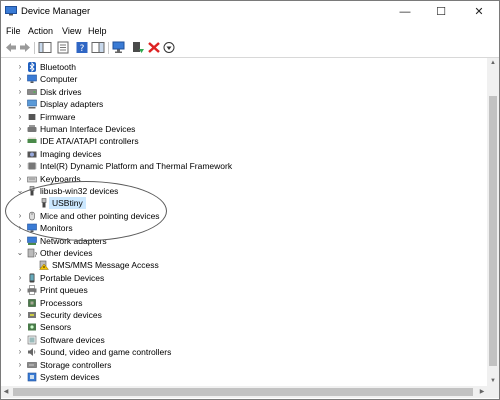 The width and height of the screenshot is (500, 400). What do you see at coordinates (244, 315) in the screenshot?
I see `tree-category-row: › Security devices` at bounding box center [244, 315].